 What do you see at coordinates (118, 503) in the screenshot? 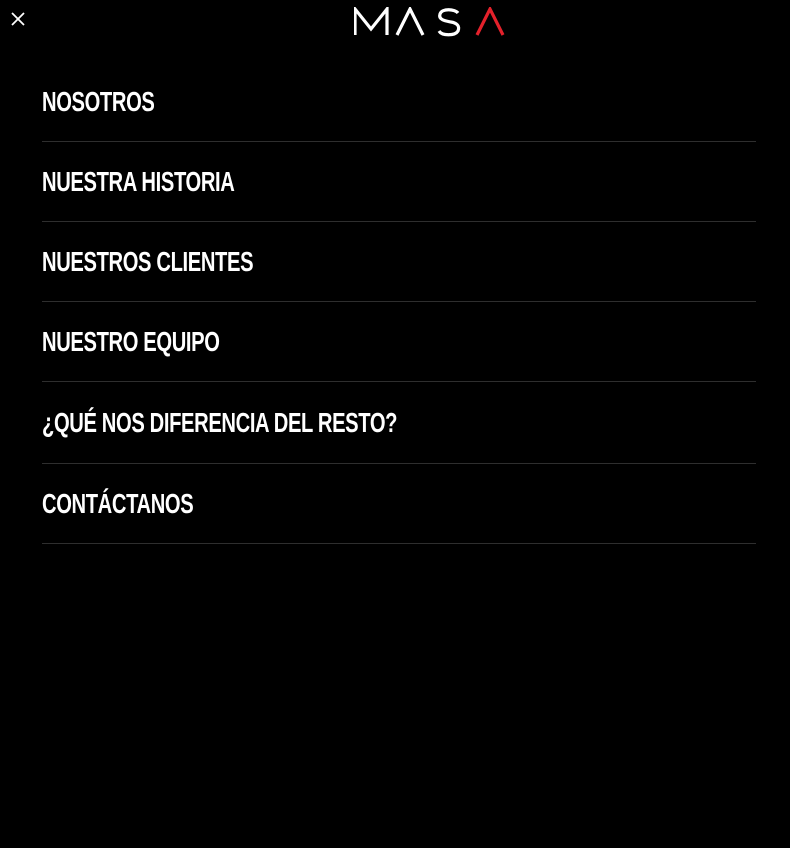
I see `menu-item-label: CONTÁCTANOS` at bounding box center [118, 503].